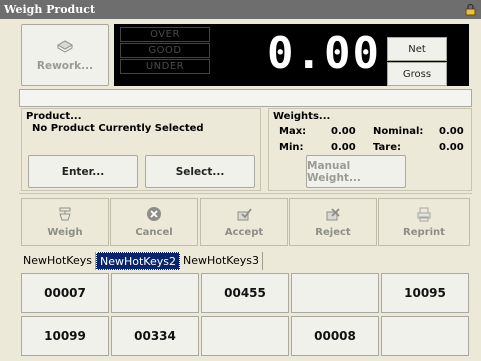  Describe the element at coordinates (417, 74) in the screenshot. I see `gross-button: Gross` at that location.